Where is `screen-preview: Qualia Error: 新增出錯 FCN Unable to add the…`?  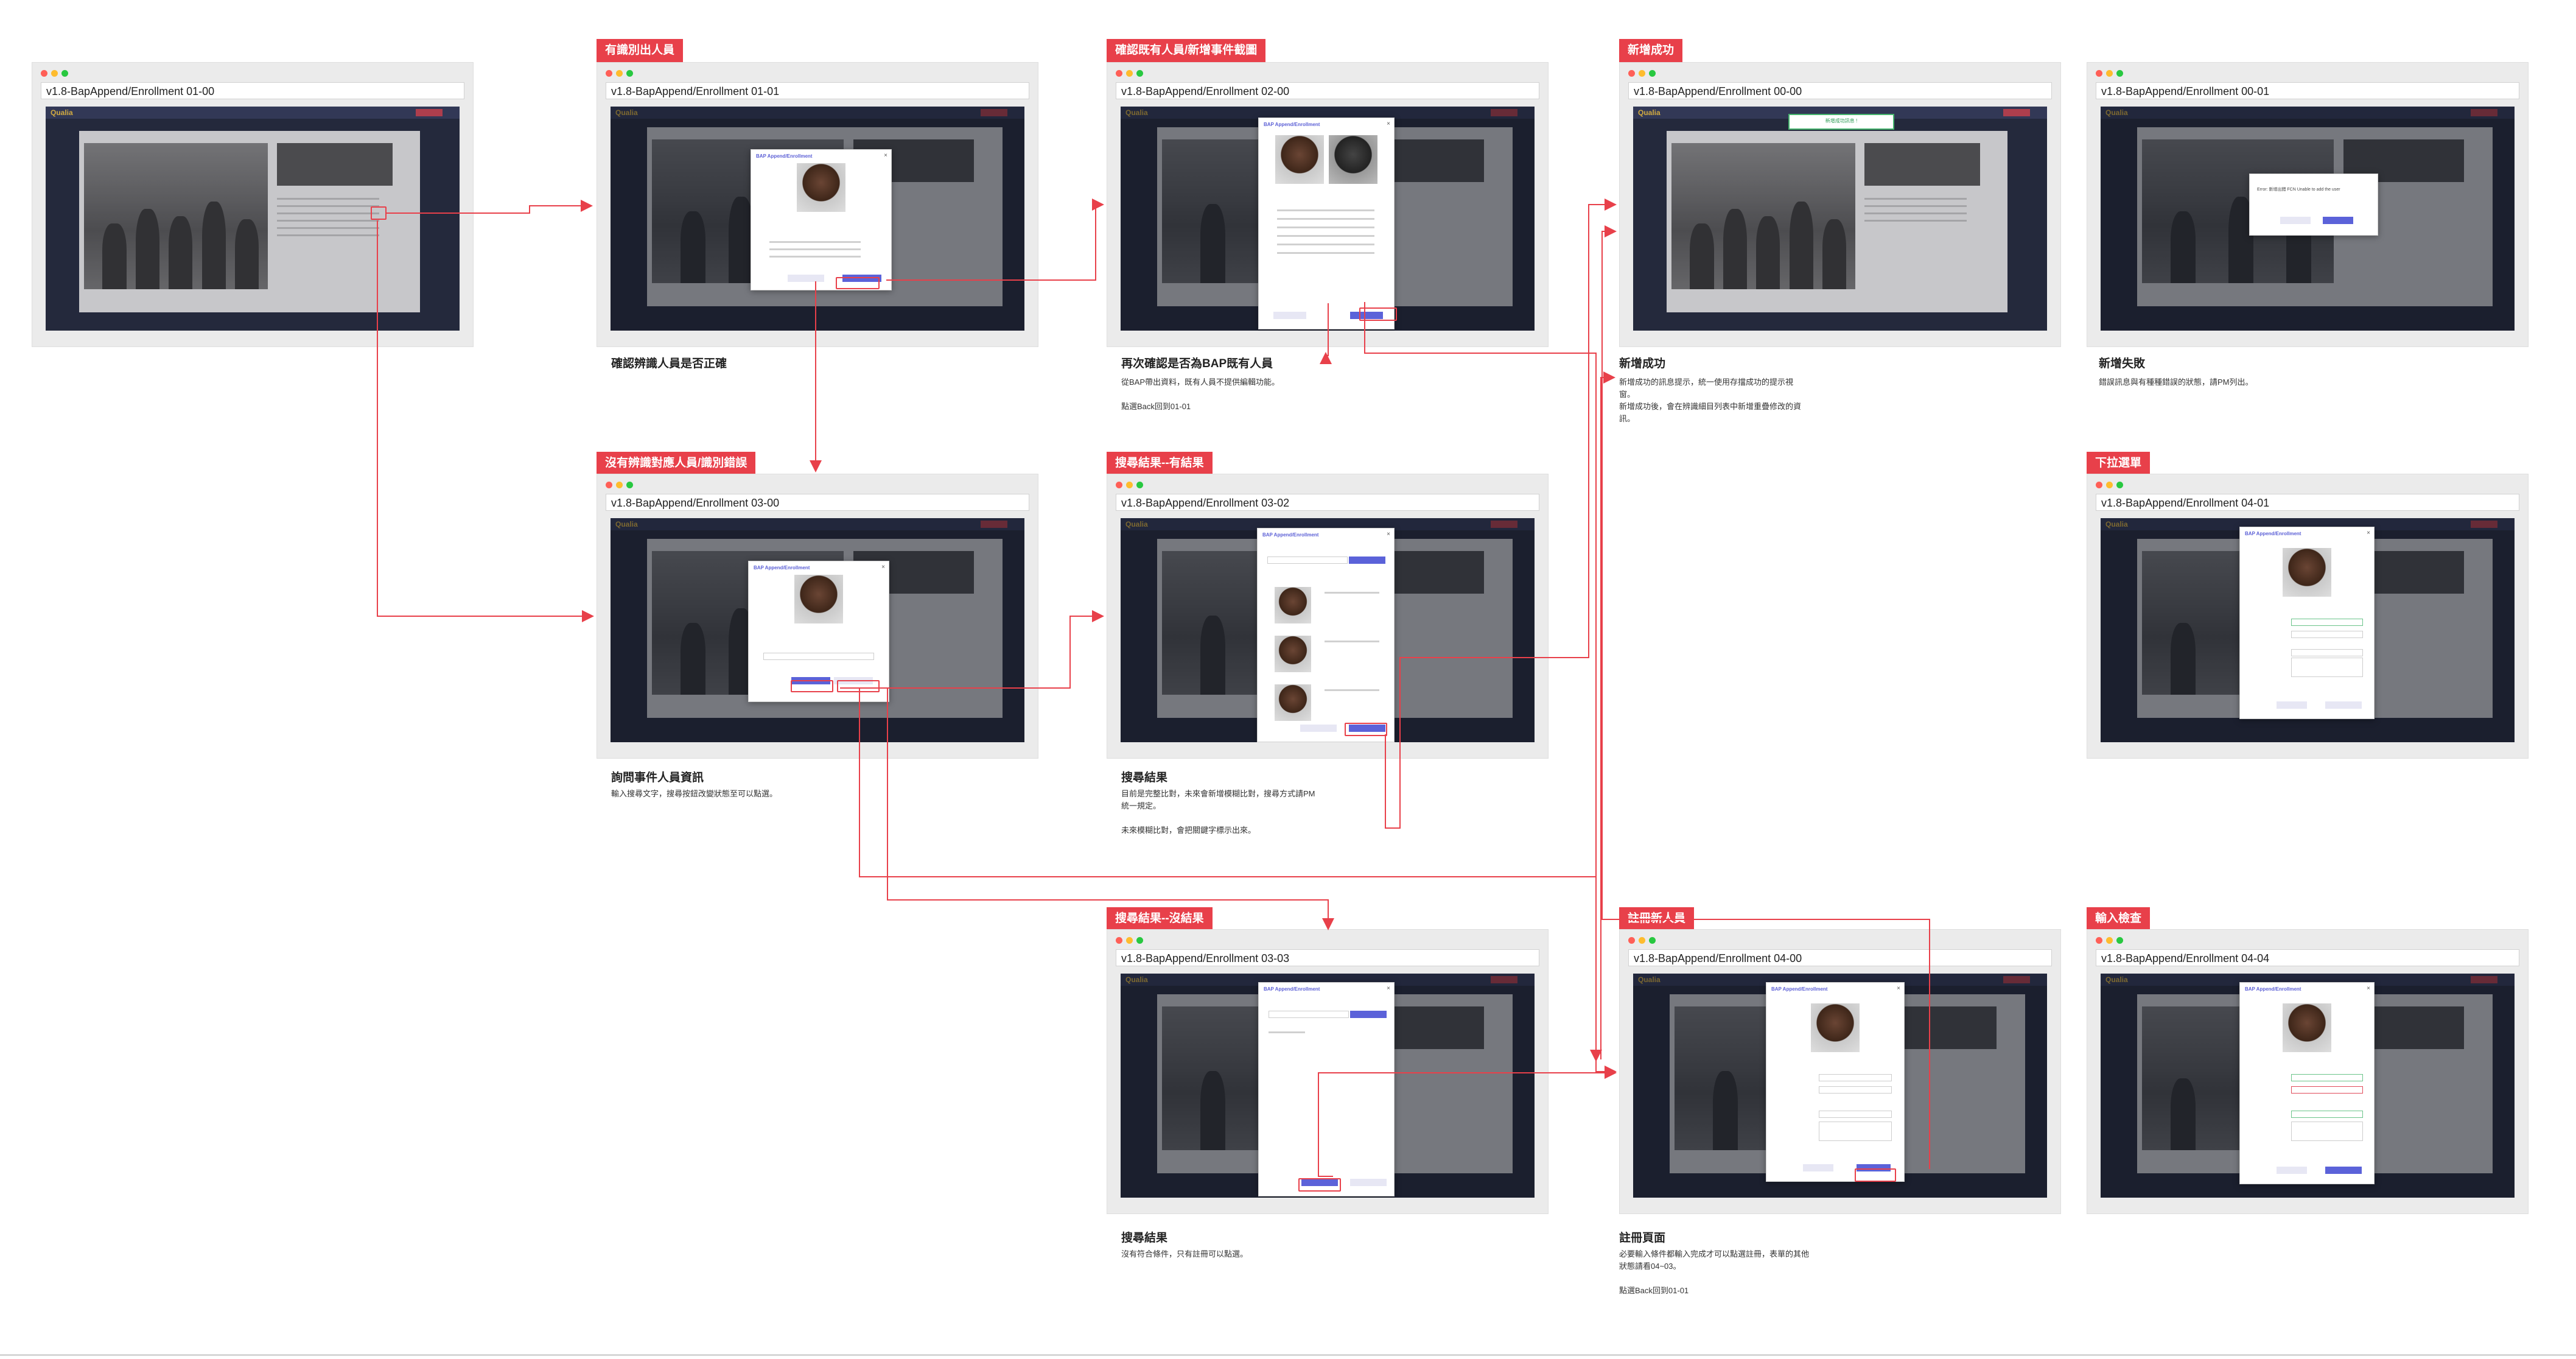
screen-preview: Qualia Error: 新增出錯 FCN Unable to add the… is located at coordinates (2308, 219).